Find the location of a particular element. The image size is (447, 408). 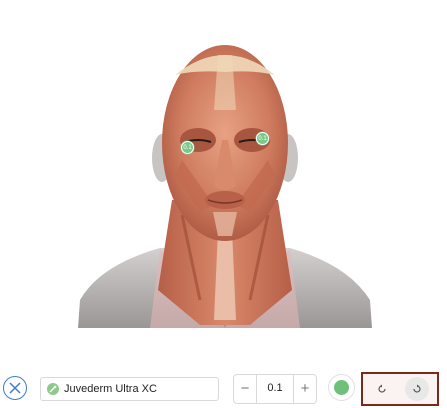

undo-icon is located at coordinates (382, 388).